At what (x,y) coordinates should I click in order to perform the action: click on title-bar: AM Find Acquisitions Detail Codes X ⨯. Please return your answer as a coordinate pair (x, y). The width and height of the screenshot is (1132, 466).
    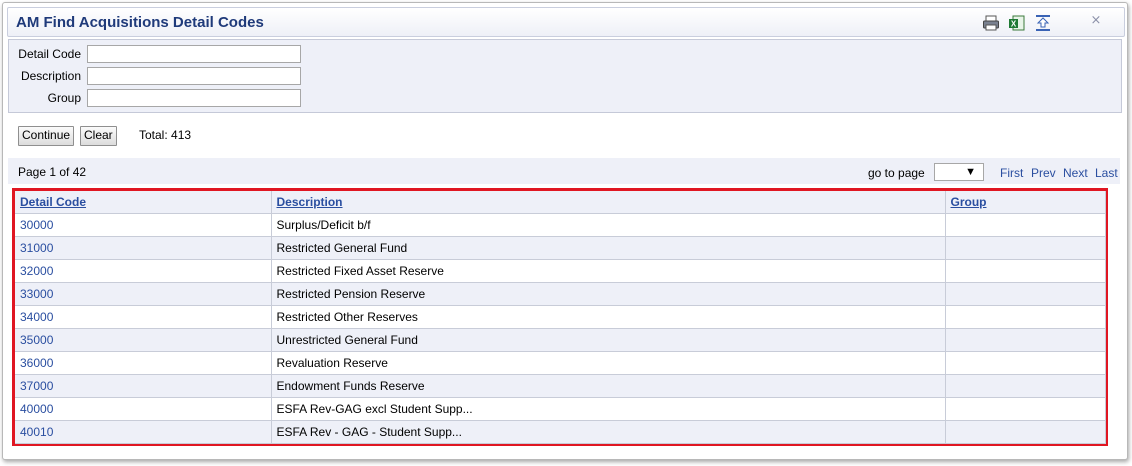
    Looking at the image, I should click on (566, 22).